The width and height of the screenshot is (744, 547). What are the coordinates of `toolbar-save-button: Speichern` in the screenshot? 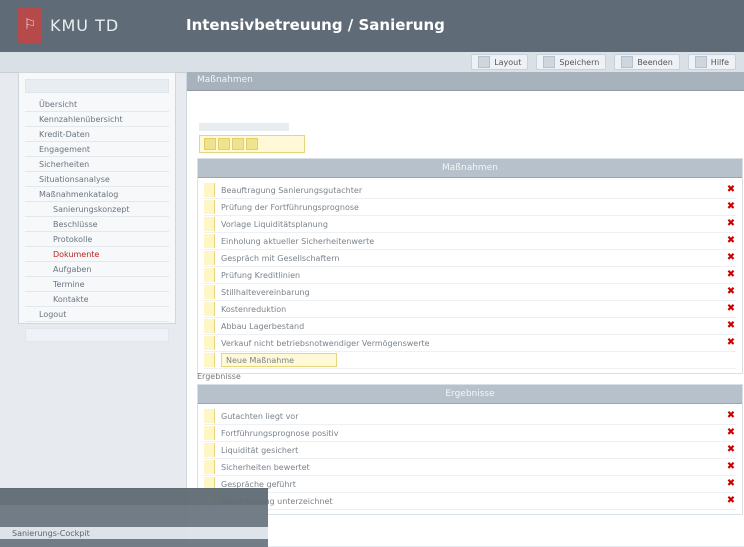 It's located at (571, 62).